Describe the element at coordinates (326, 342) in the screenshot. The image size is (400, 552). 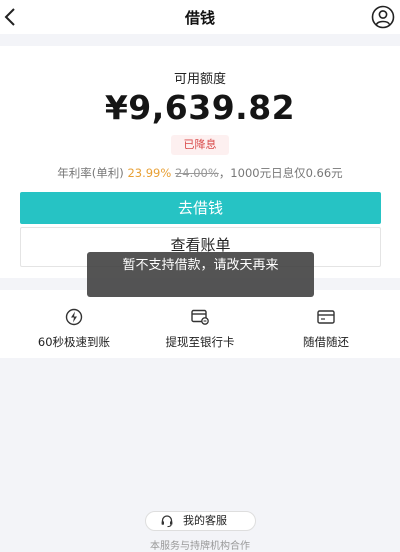
I see `feature-label: 随借随还` at that location.